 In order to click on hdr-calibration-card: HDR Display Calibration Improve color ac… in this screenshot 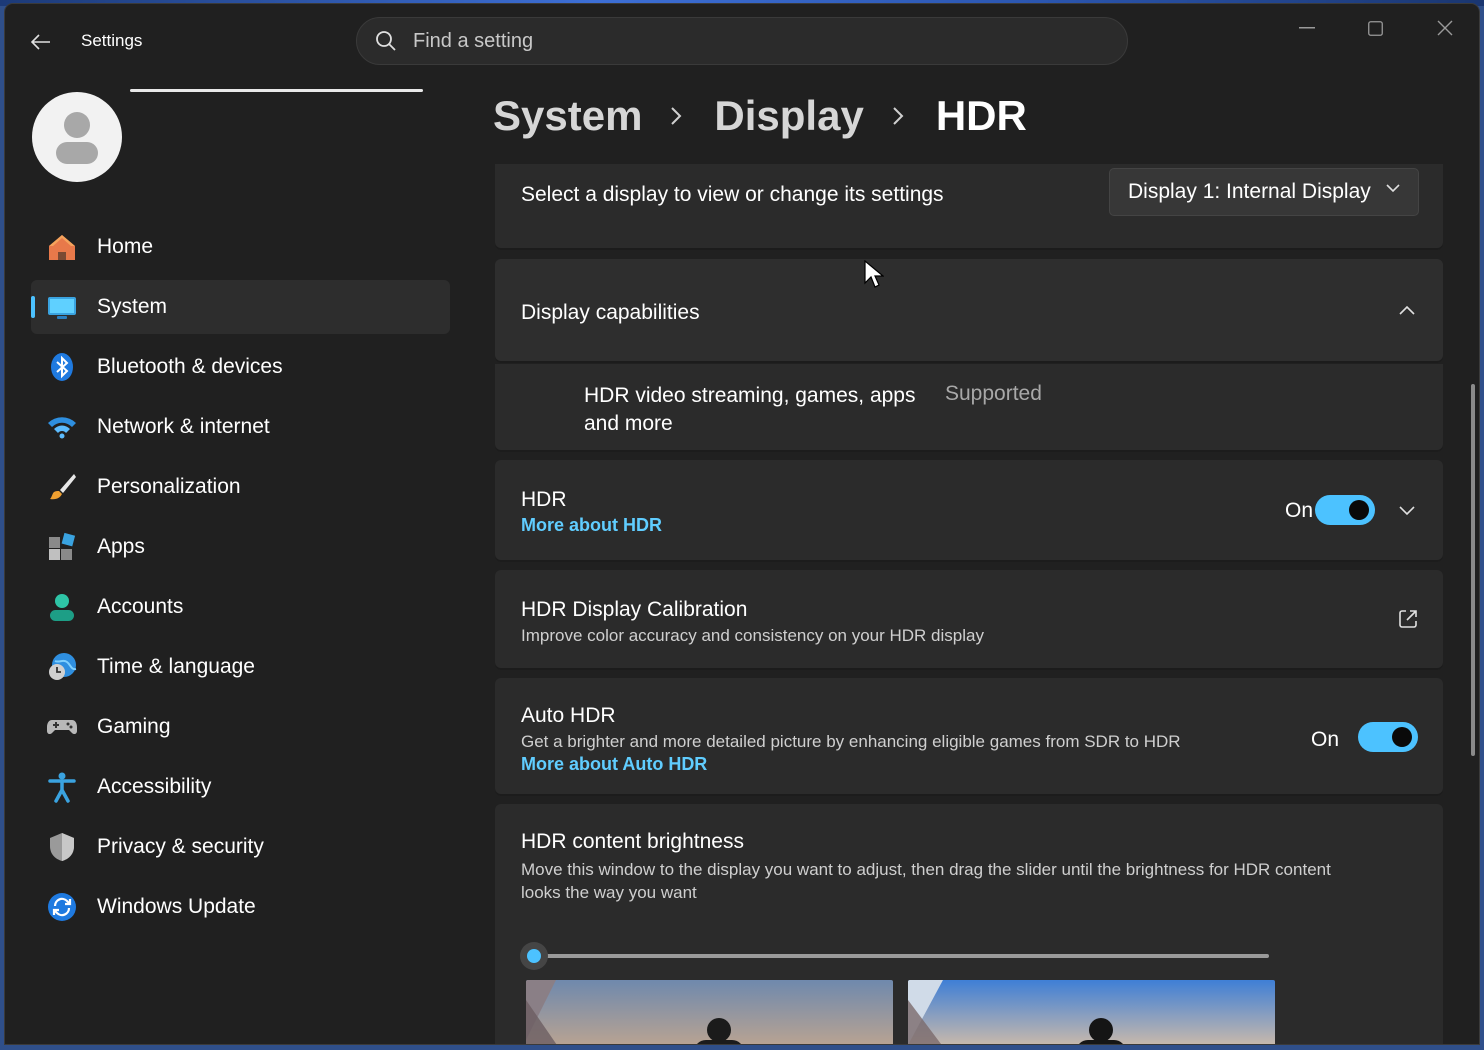, I will do `click(969, 620)`.